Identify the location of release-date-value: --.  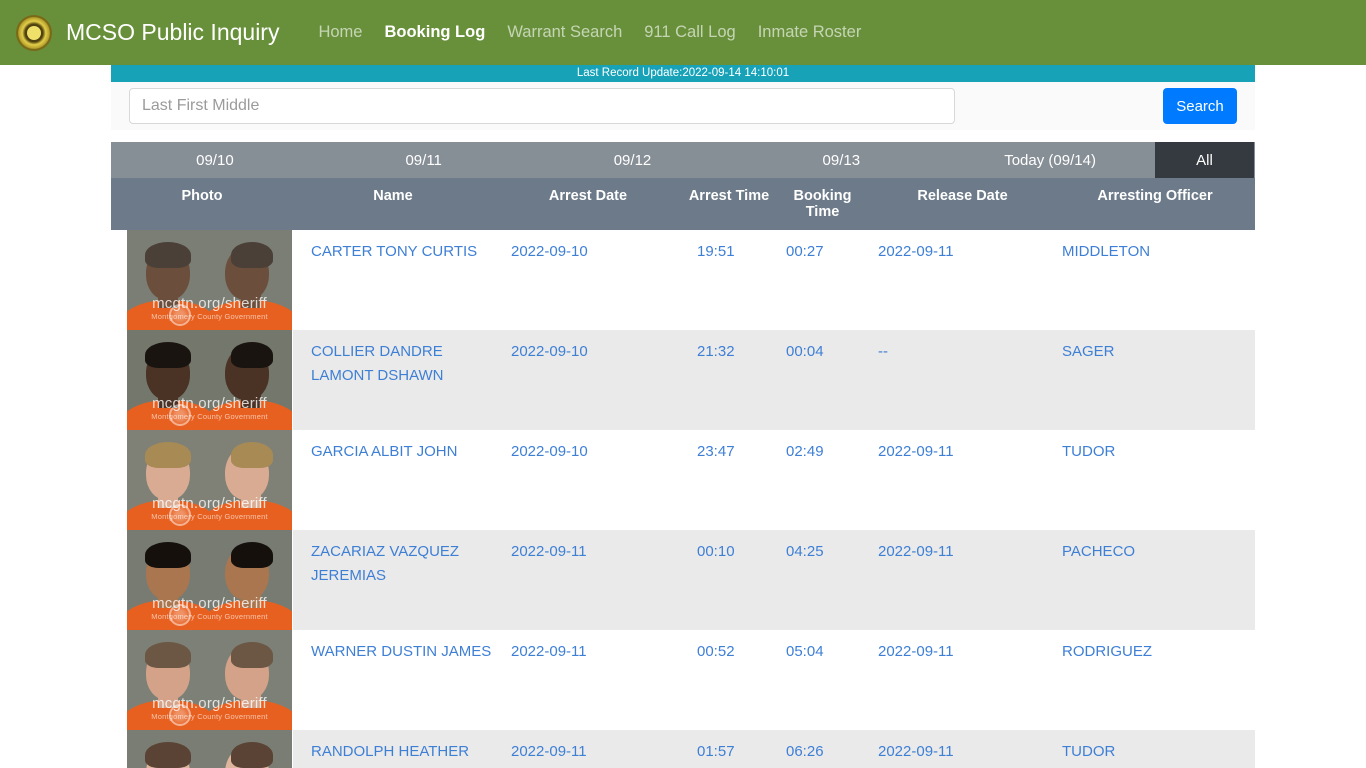
(883, 351).